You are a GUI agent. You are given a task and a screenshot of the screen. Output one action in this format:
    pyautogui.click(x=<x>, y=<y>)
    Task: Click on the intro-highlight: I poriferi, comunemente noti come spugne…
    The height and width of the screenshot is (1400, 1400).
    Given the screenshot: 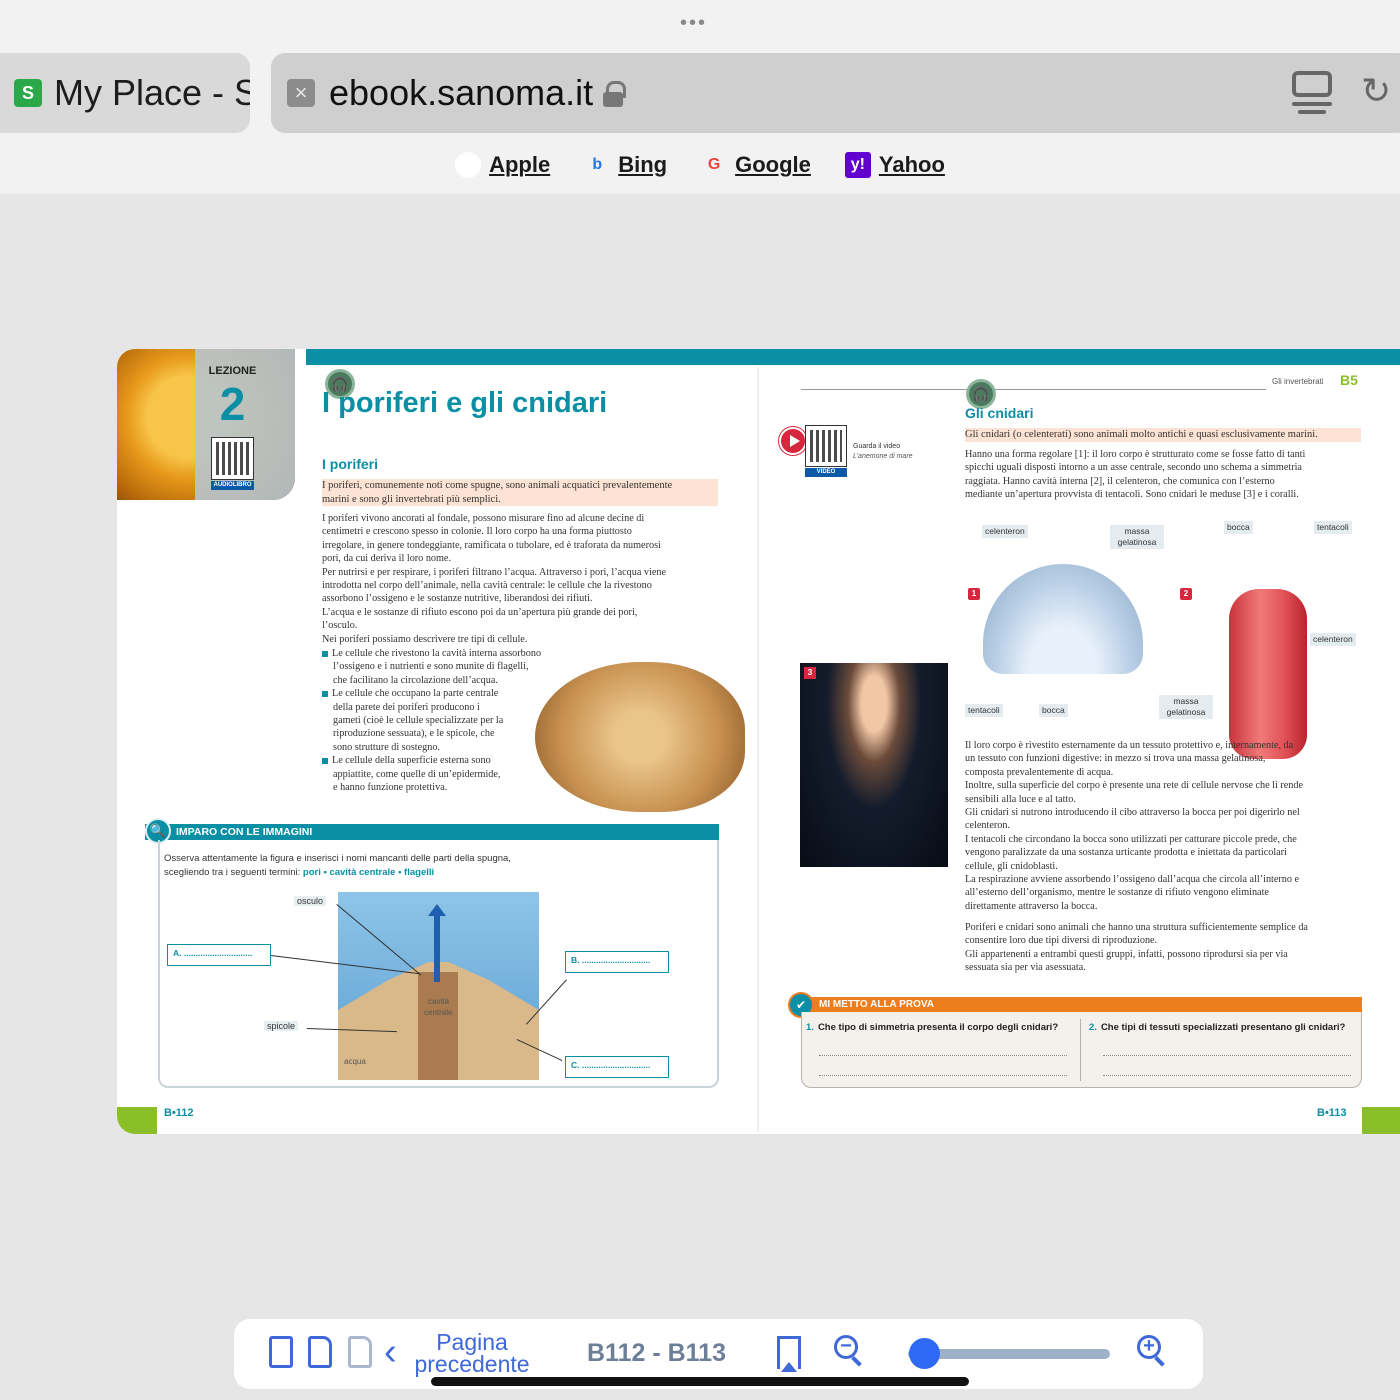 What is the action you would take?
    pyautogui.click(x=520, y=492)
    